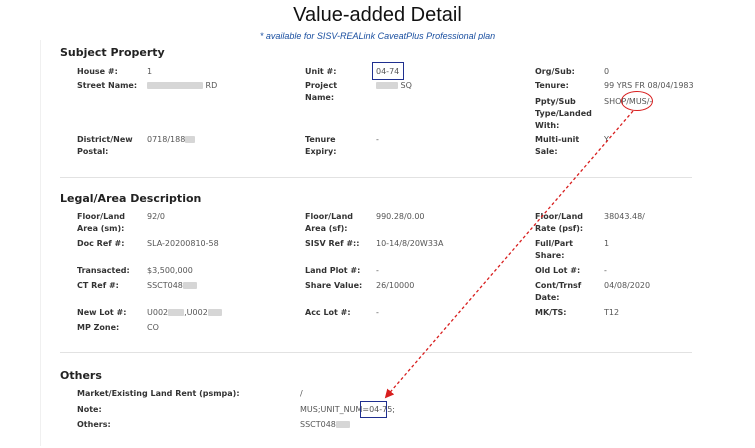 Image resolution: width=755 pixels, height=448 pixels. Describe the element at coordinates (102, 312) in the screenshot. I see `new-lot-label: New Lot #:` at that location.